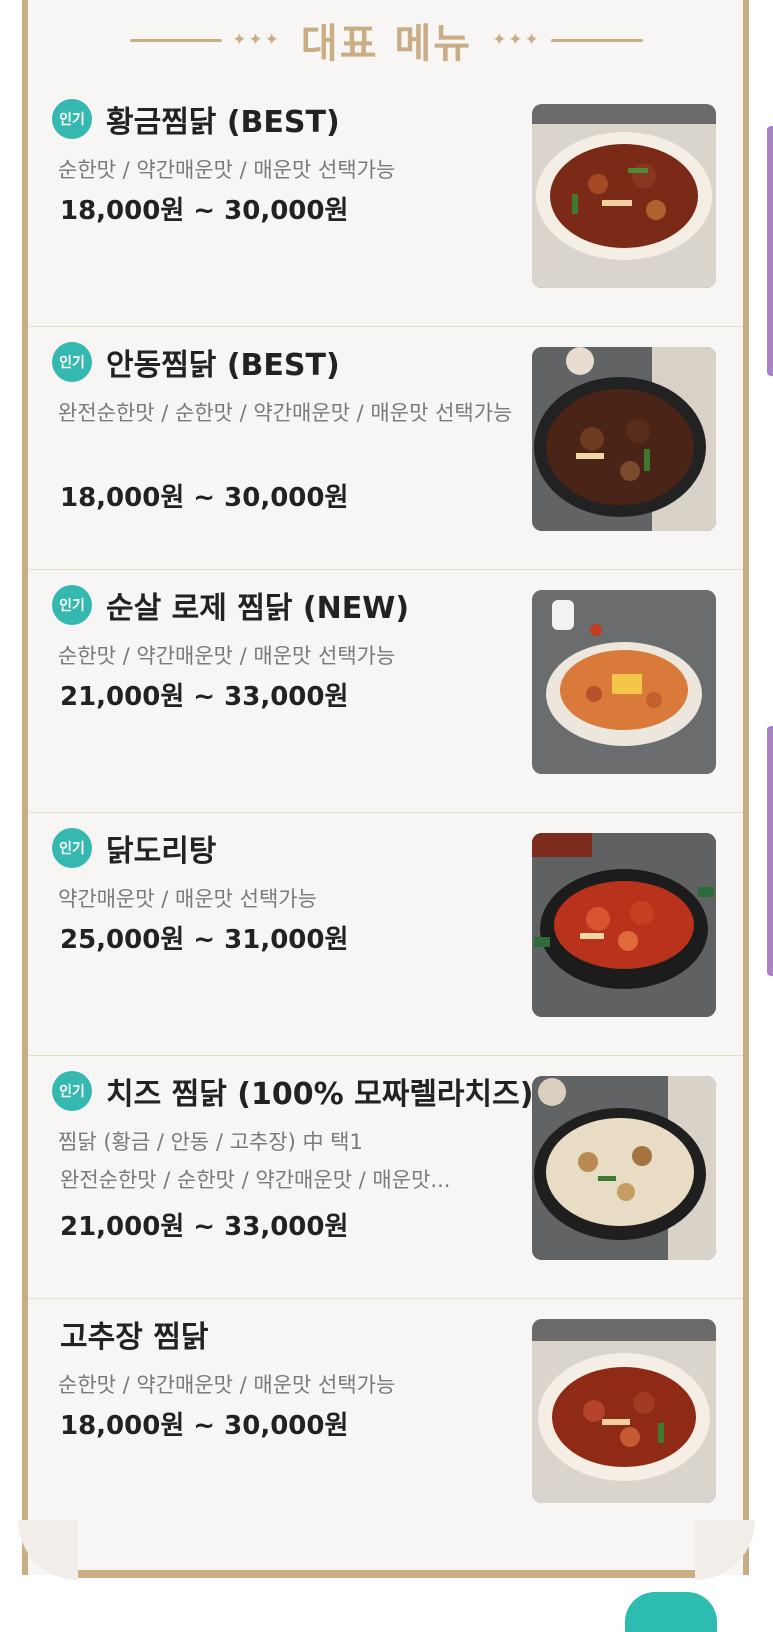 The height and width of the screenshot is (1632, 773). Describe the element at coordinates (161, 851) in the screenshot. I see `menu-item-name: 닭도리탕` at that location.